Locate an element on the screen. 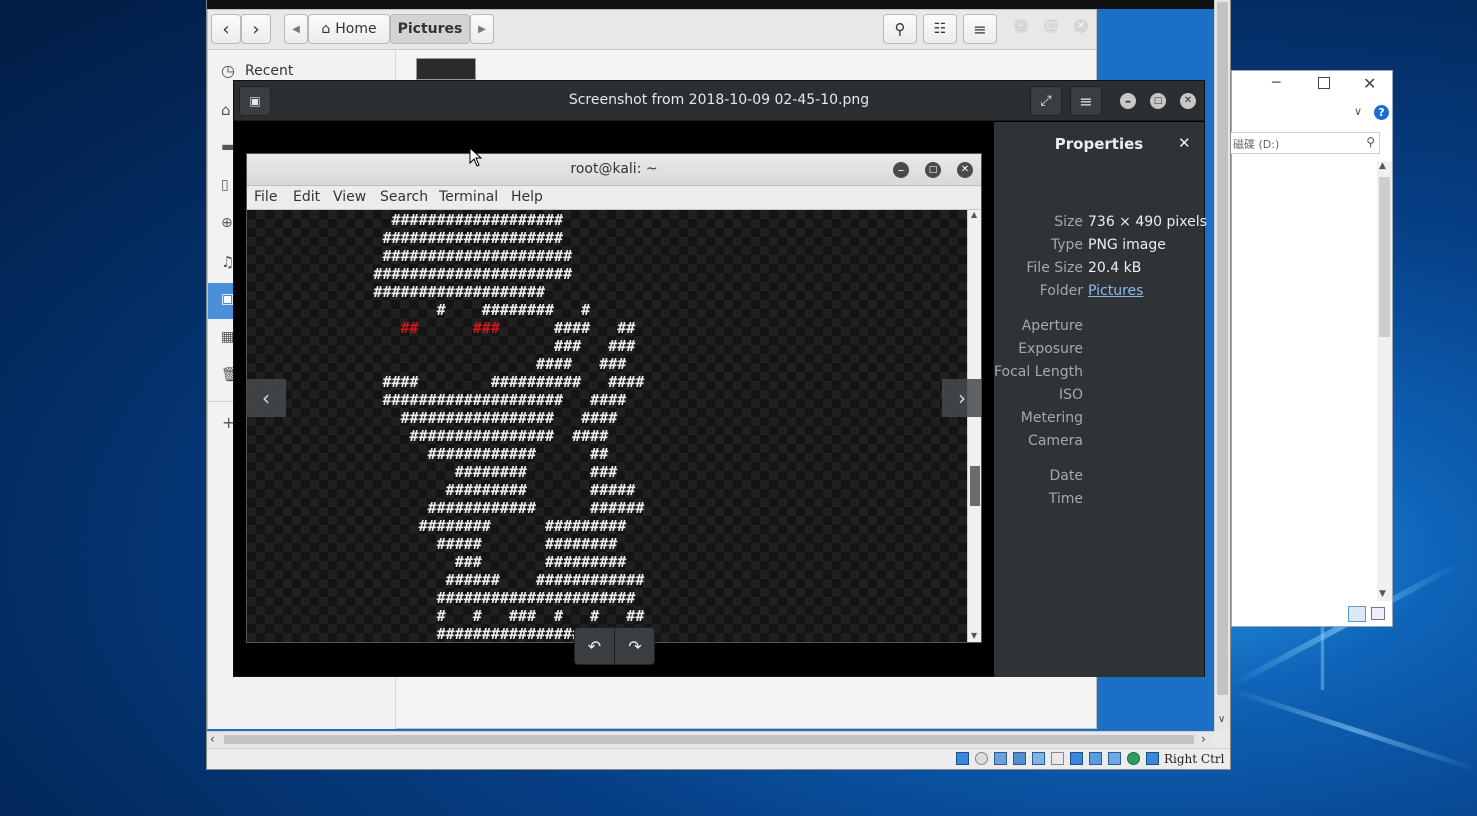  path-left-arrow: ◀ is located at coordinates (296, 29).